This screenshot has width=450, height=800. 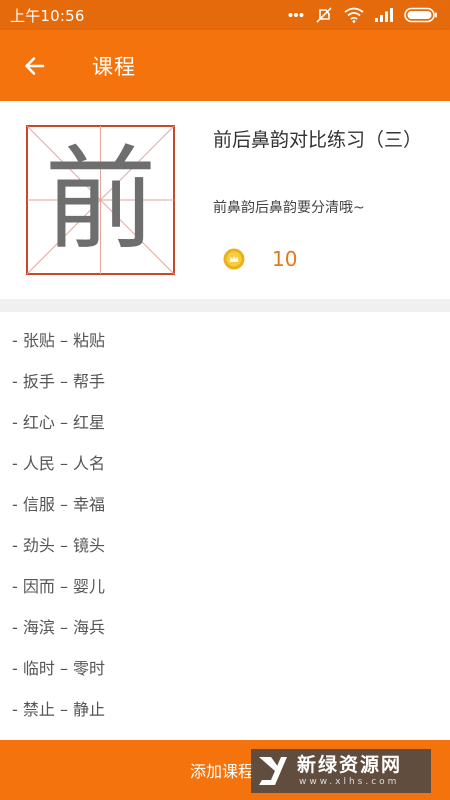 What do you see at coordinates (260, 259) in the screenshot?
I see `coin-row: 10` at bounding box center [260, 259].